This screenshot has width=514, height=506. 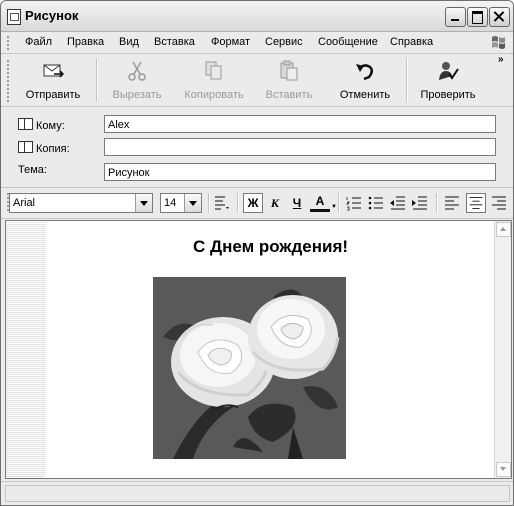 What do you see at coordinates (448, 95) in the screenshot?
I see `check-label: Проверить` at bounding box center [448, 95].